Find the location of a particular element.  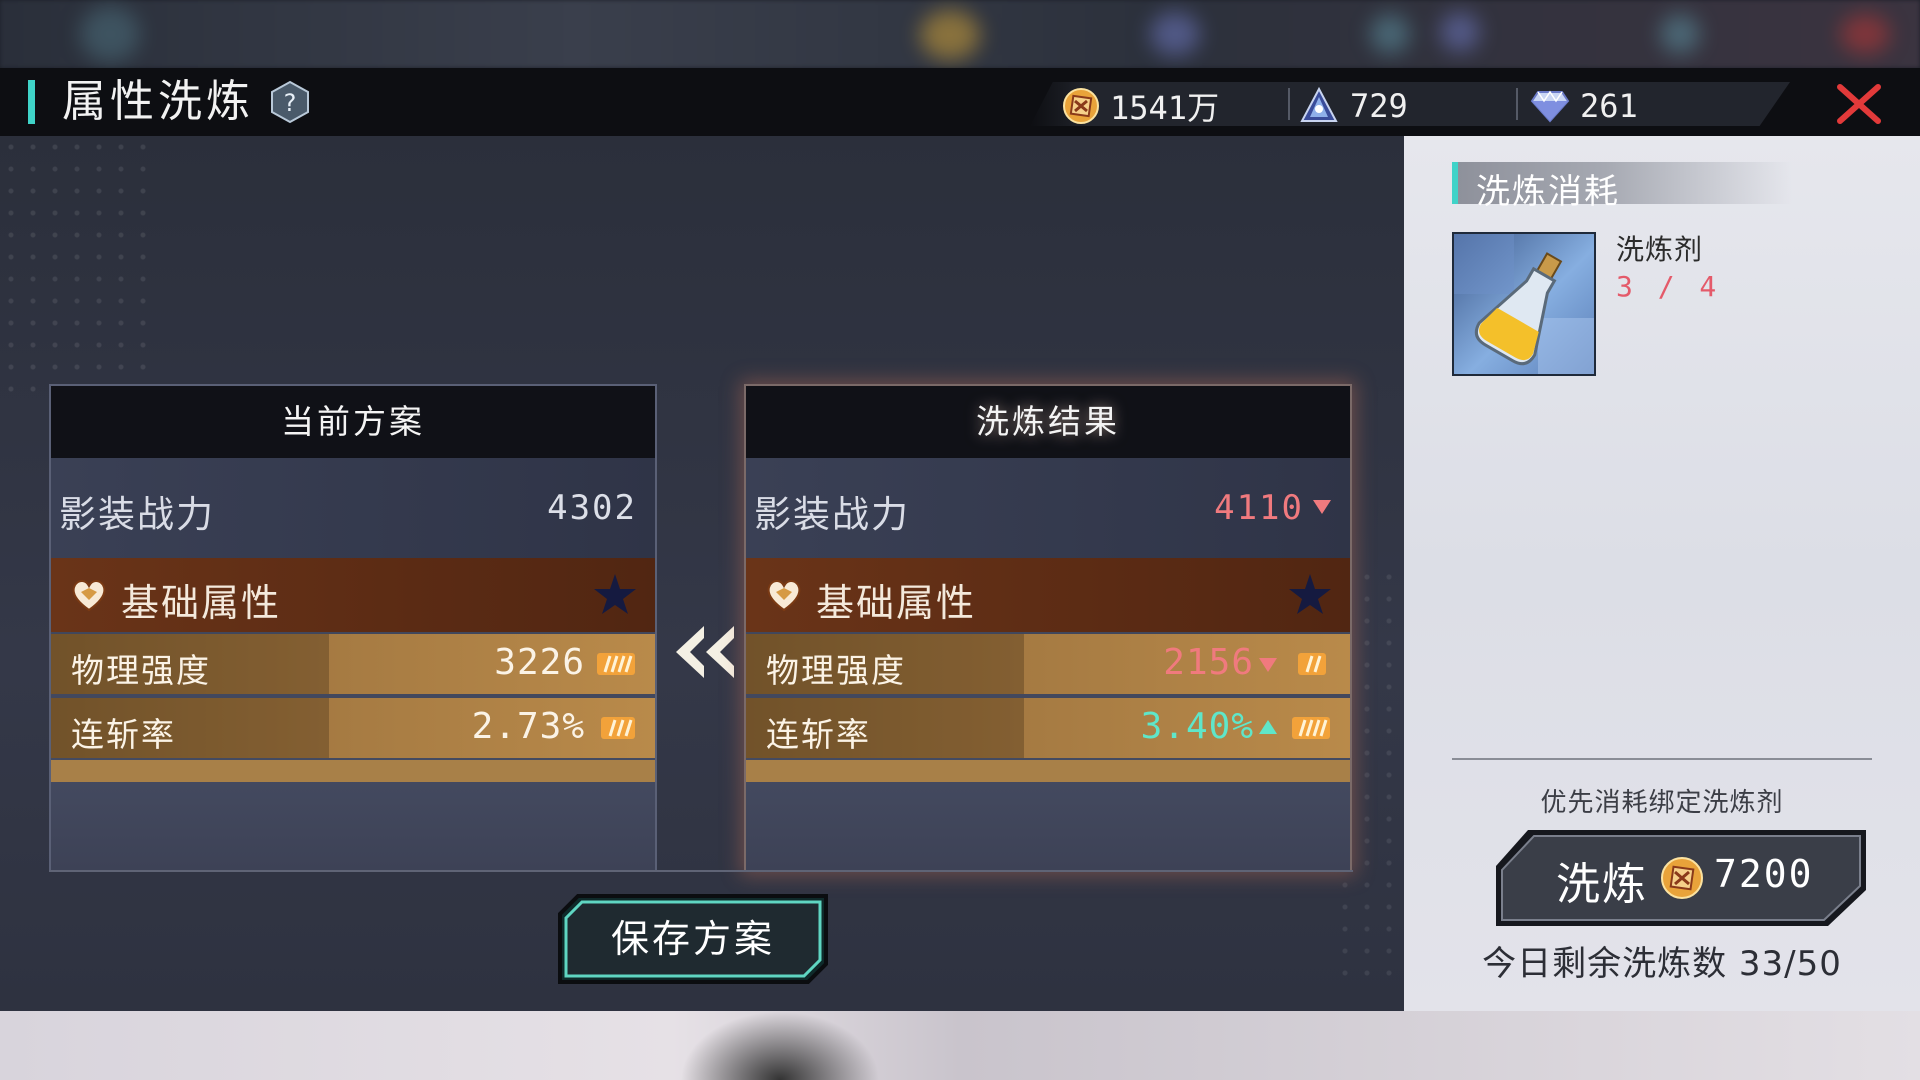

currency-diamond: 261 is located at coordinates (1584, 106).